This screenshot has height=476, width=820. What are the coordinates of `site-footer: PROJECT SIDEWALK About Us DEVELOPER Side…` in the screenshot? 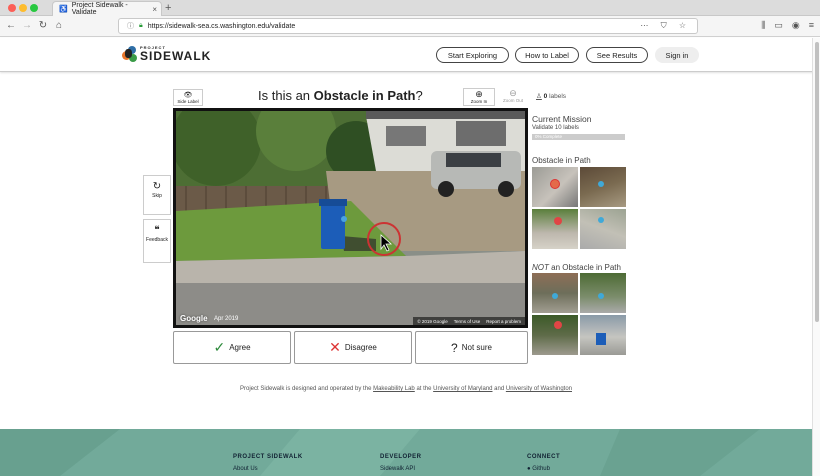 It's located at (406, 452).